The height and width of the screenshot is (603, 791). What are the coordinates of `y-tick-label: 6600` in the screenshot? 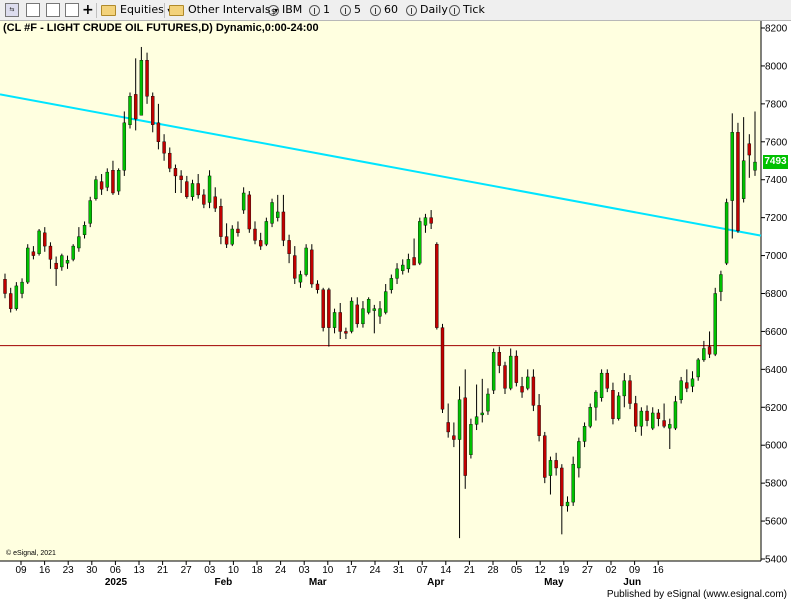 It's located at (776, 332).